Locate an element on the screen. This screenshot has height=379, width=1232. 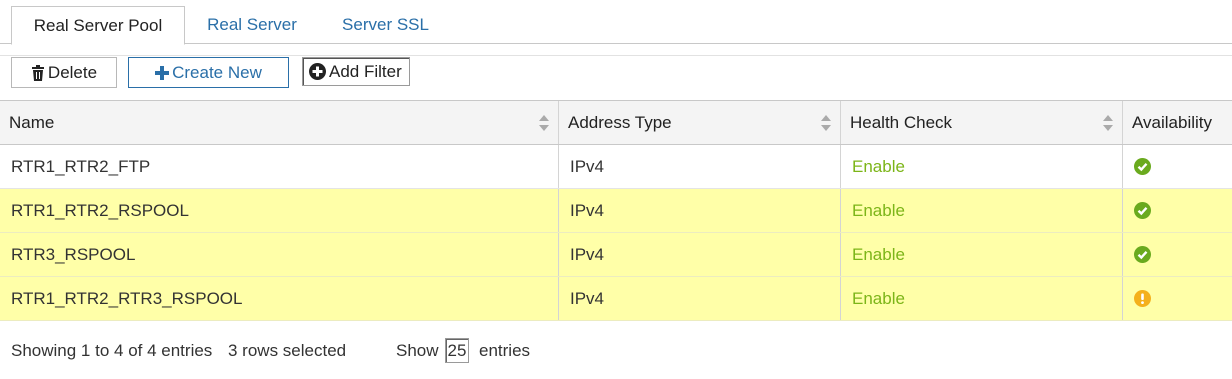
column-label: Availability is located at coordinates (1172, 122).